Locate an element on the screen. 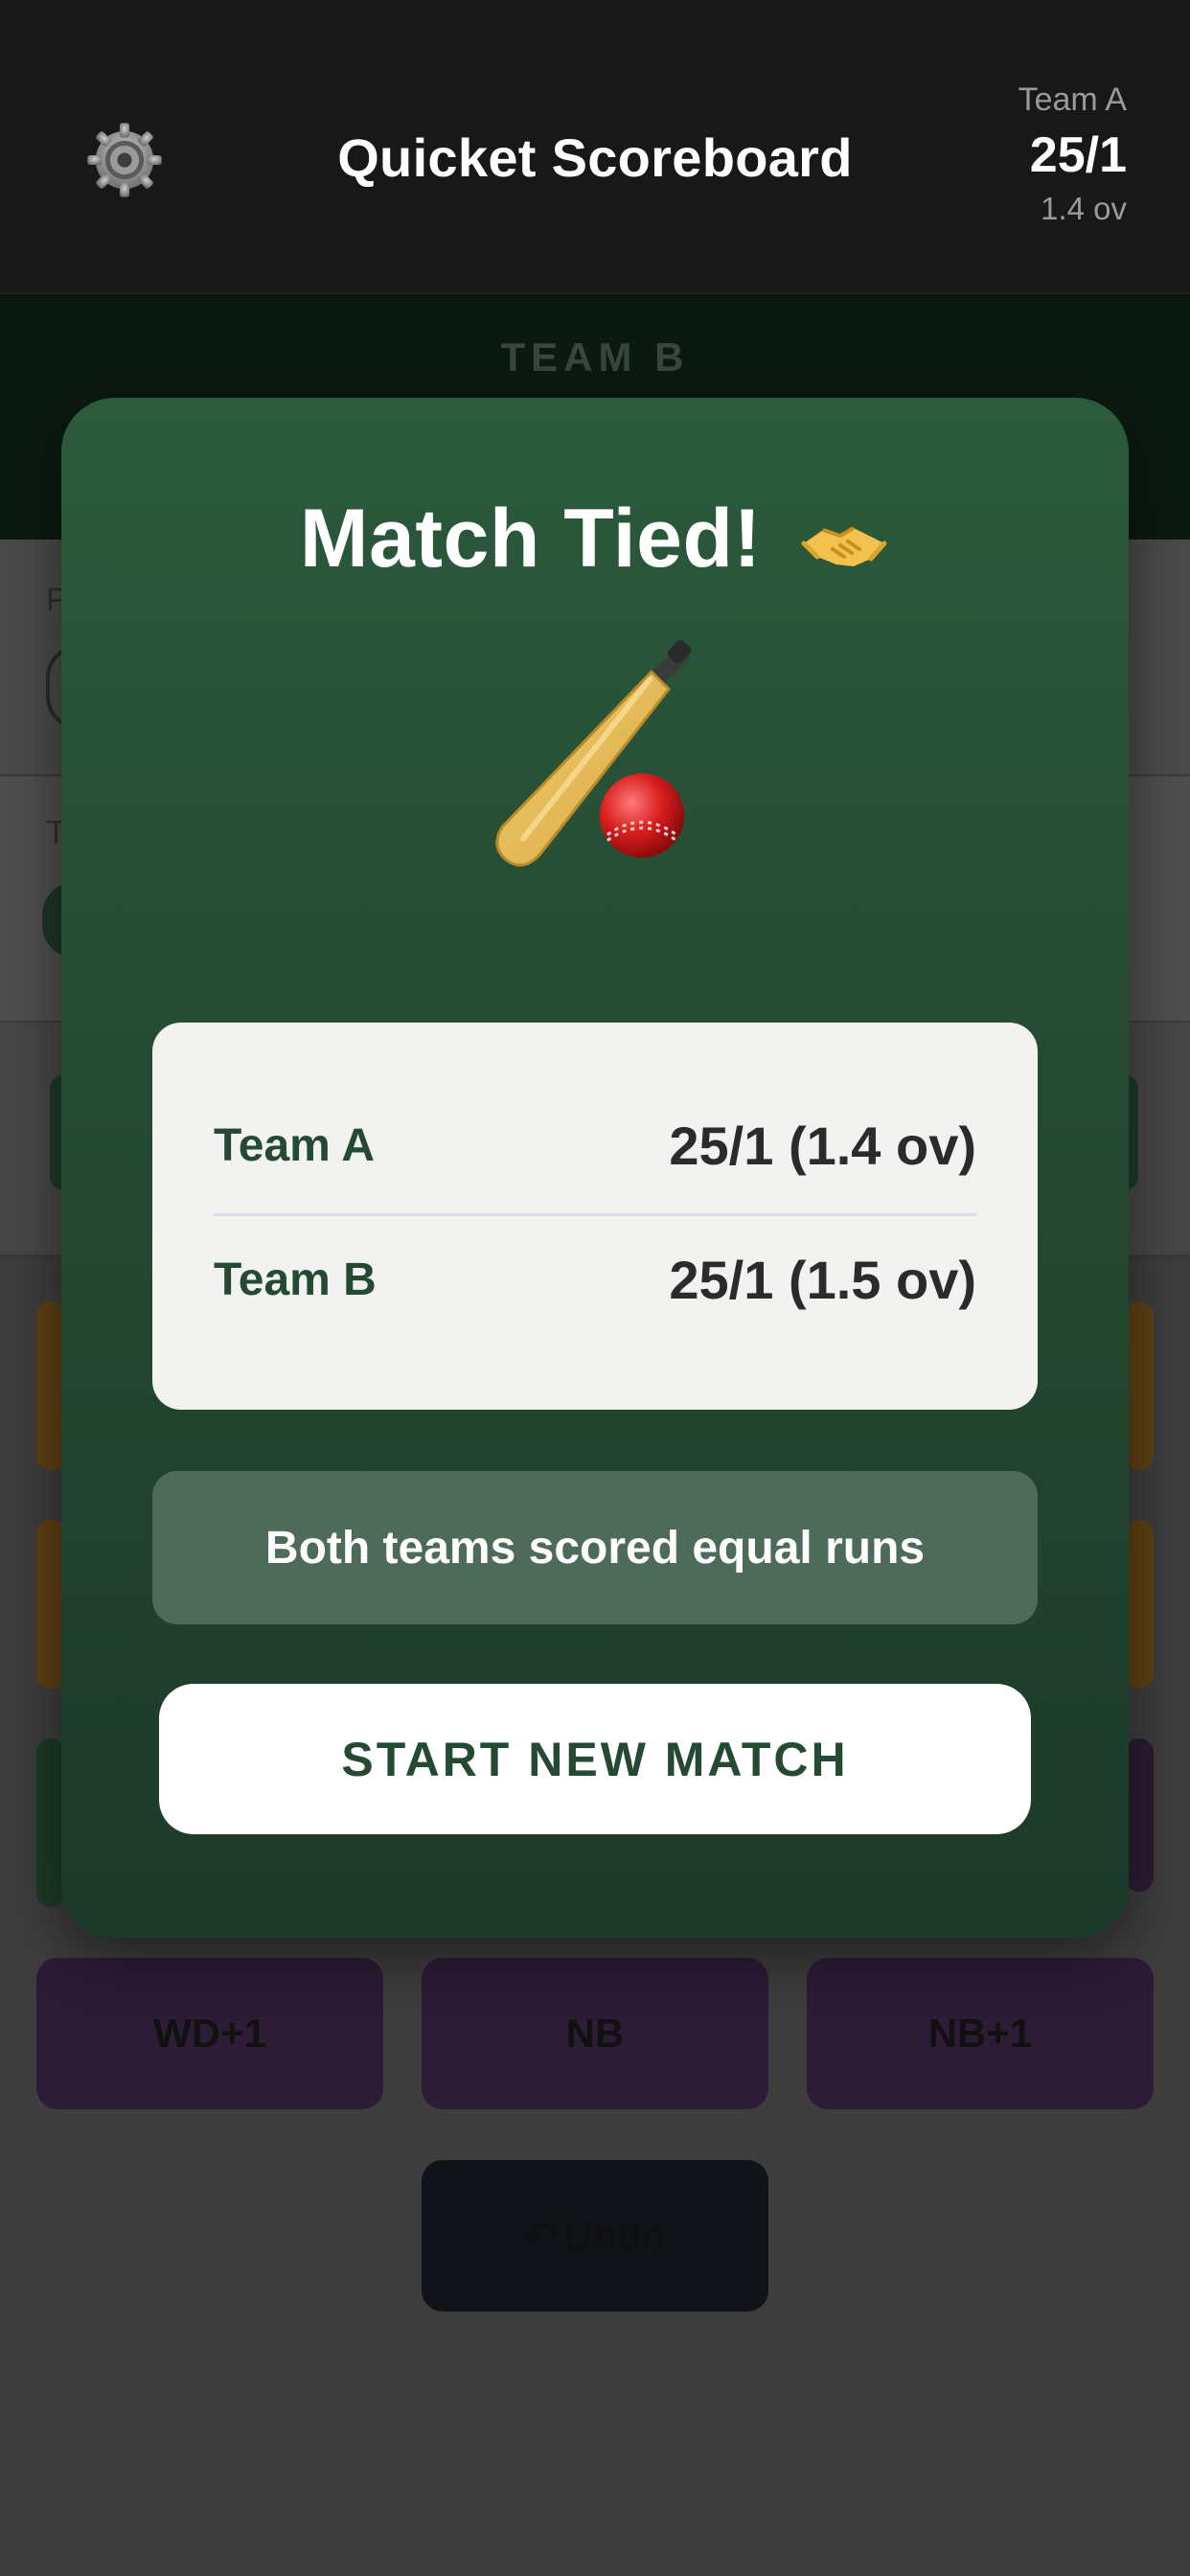 This screenshot has width=1190, height=2576. undo-button: ↶ Undo is located at coordinates (595, 2236).